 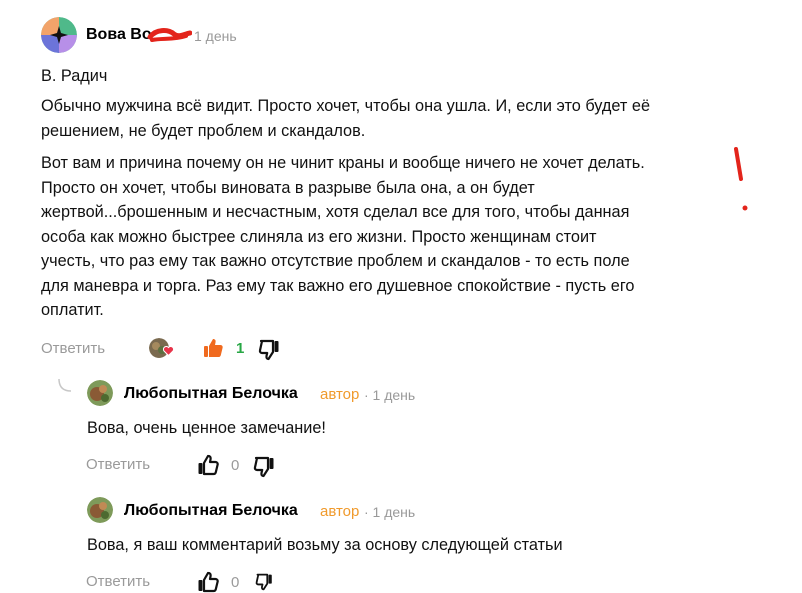 I want to click on reply-1-author: Любопытная Белочка, so click(x=211, y=394).